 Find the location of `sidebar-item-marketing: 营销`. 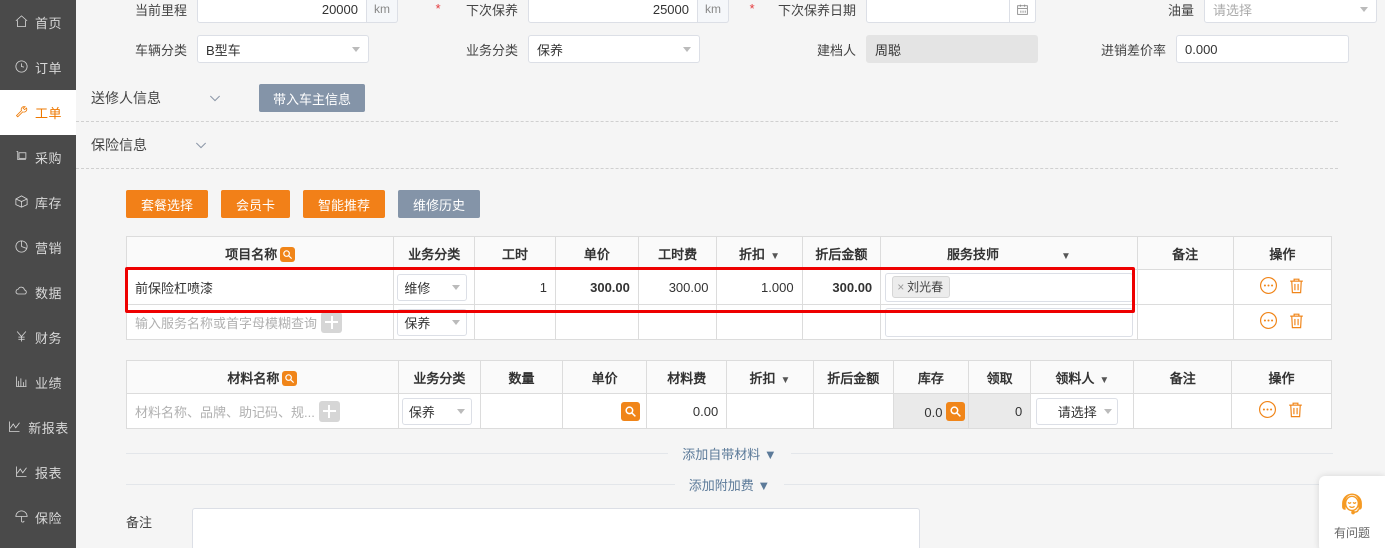

sidebar-item-marketing: 营销 is located at coordinates (38, 247).